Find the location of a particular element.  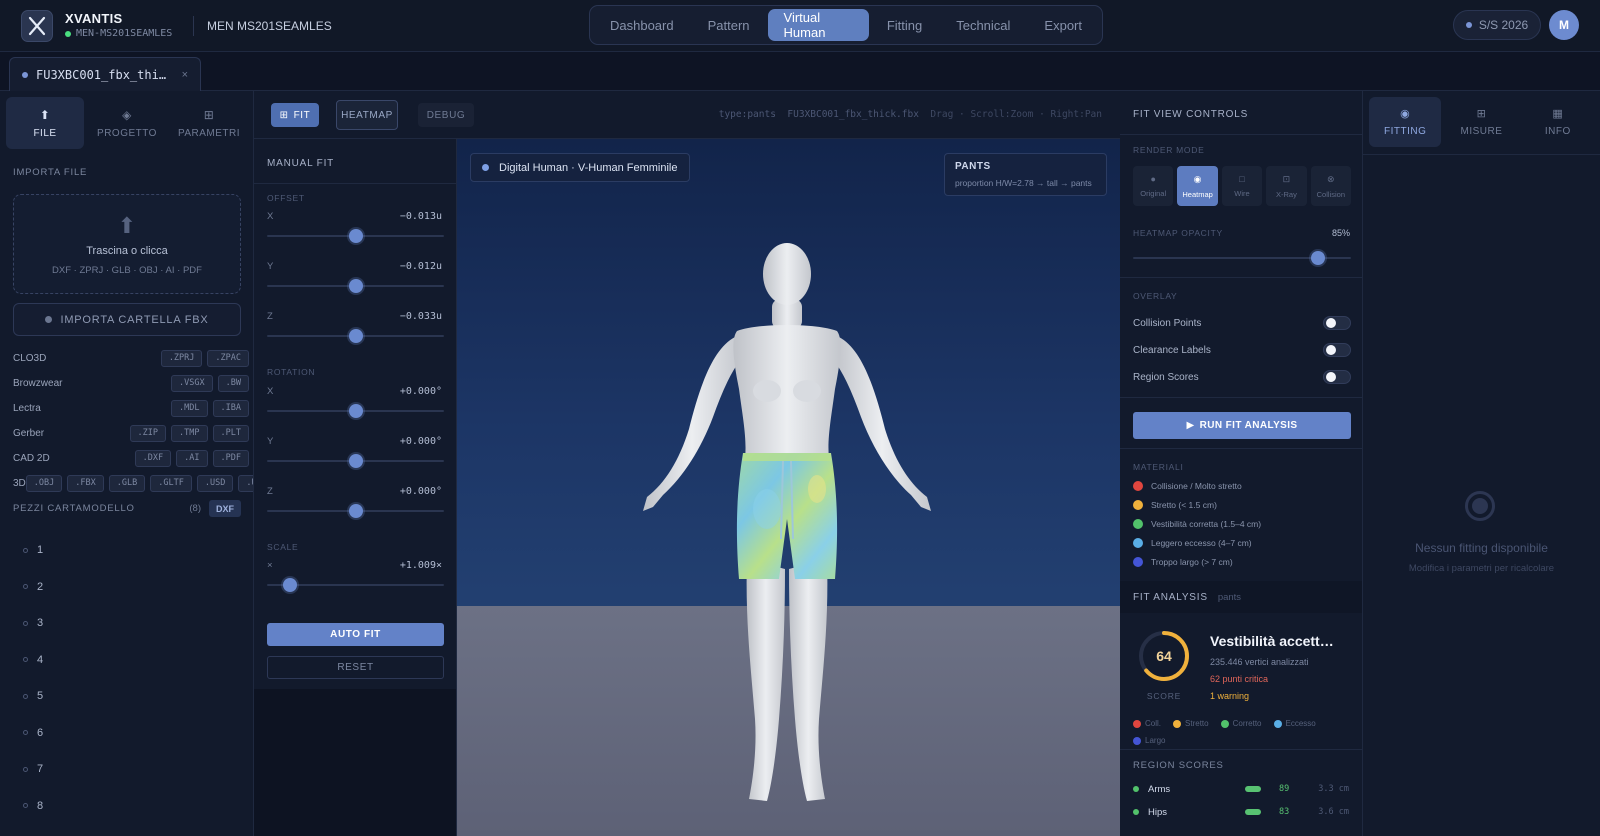

pattern-piece-item: 3 is located at coordinates (33, 623).